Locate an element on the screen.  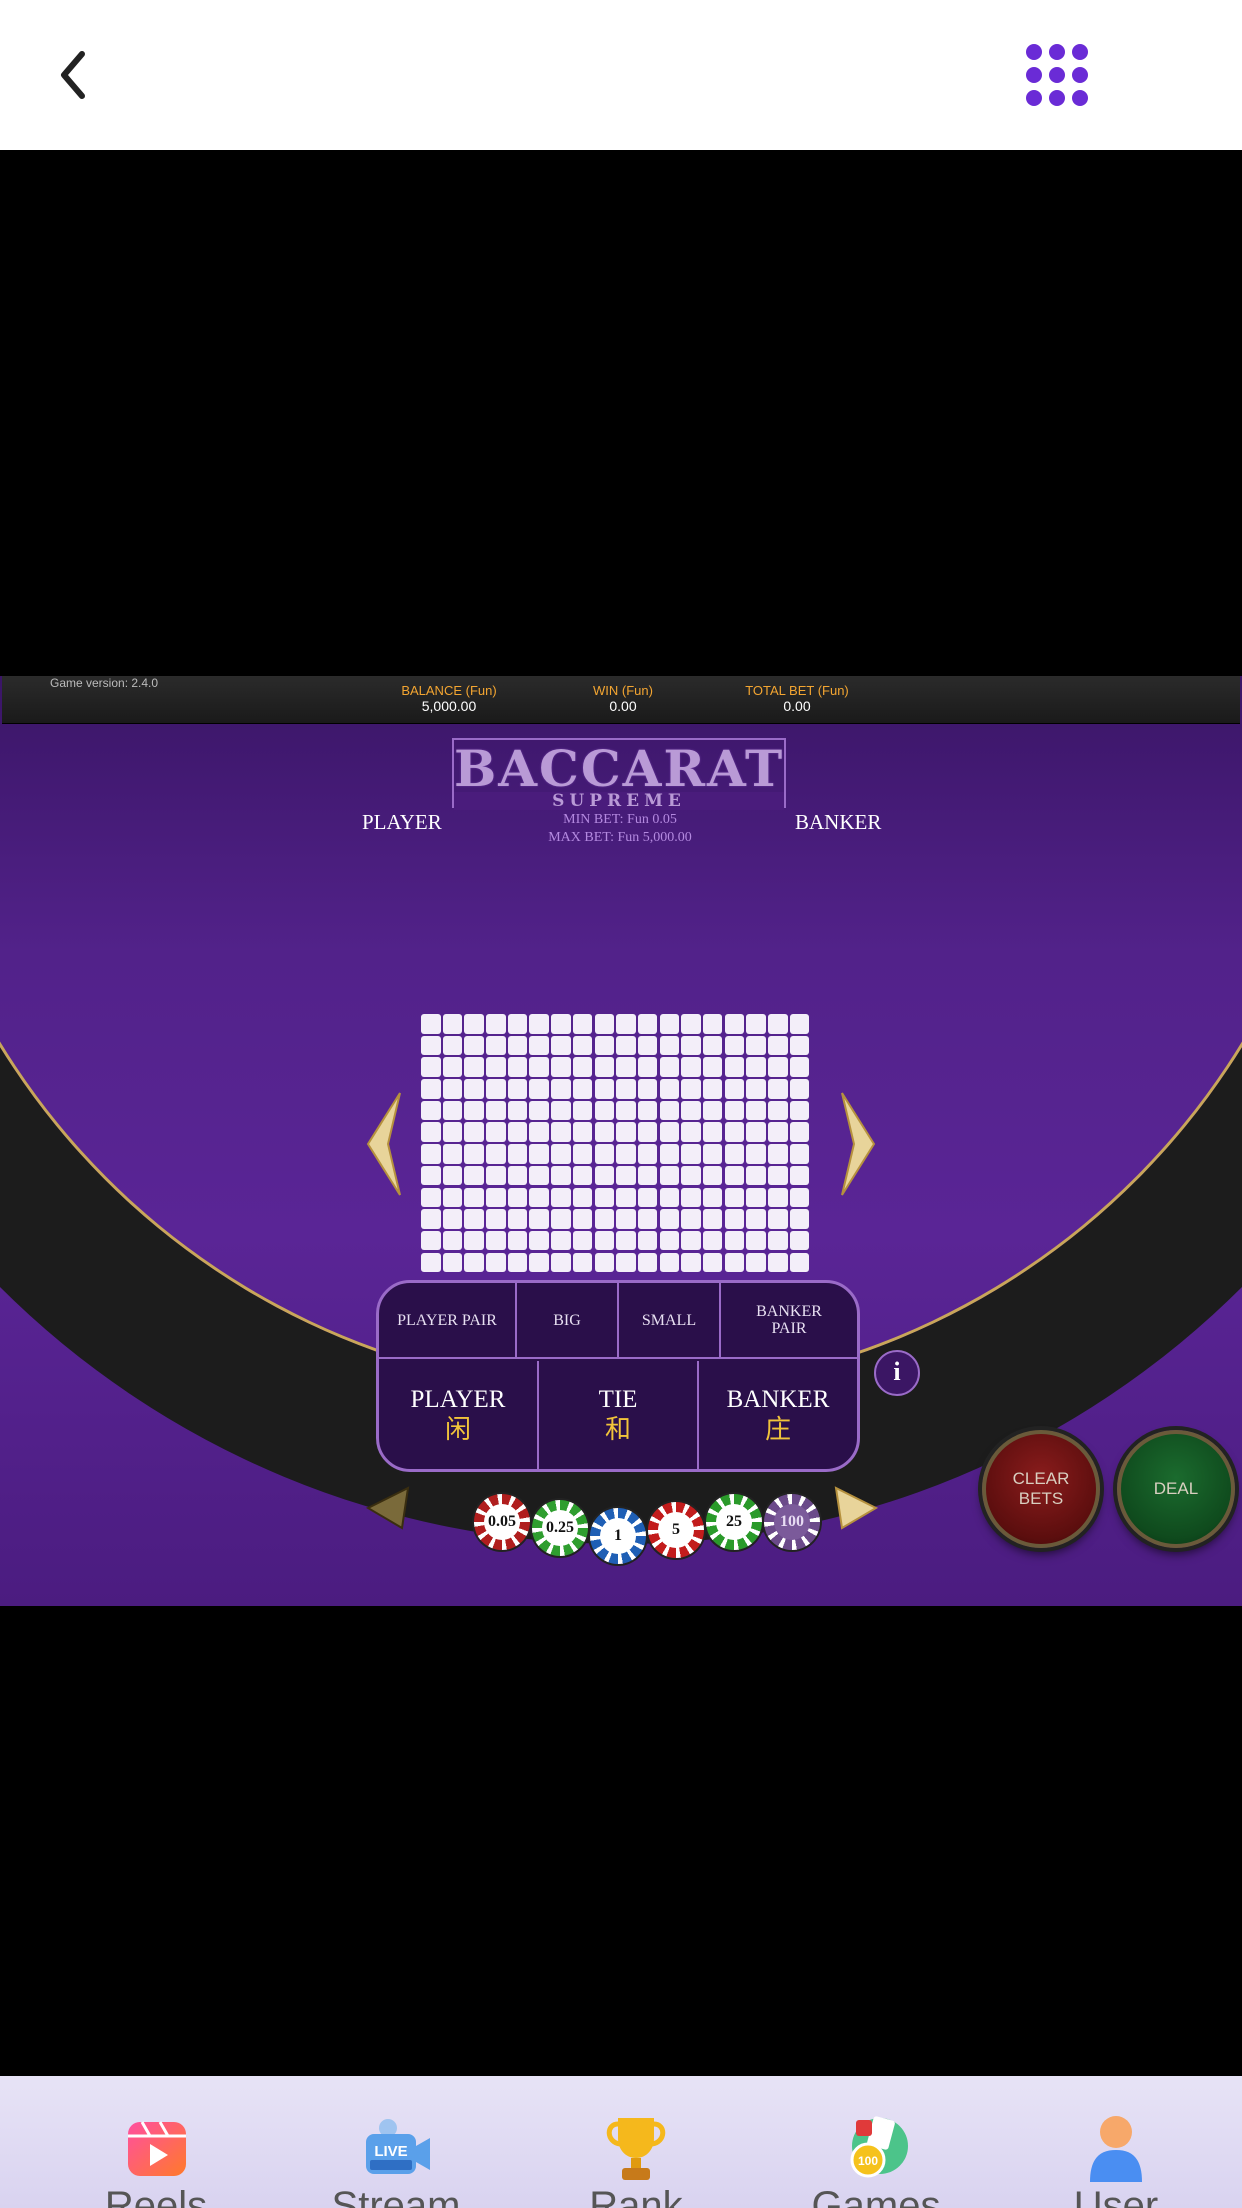
deal-button: DEAL is located at coordinates (1176, 1489).